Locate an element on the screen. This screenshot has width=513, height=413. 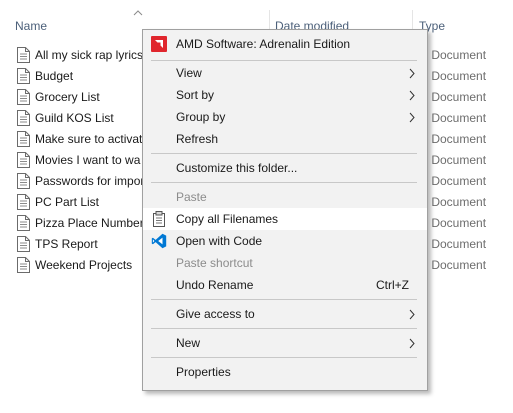
name-column-header: Name is located at coordinates (31, 26).